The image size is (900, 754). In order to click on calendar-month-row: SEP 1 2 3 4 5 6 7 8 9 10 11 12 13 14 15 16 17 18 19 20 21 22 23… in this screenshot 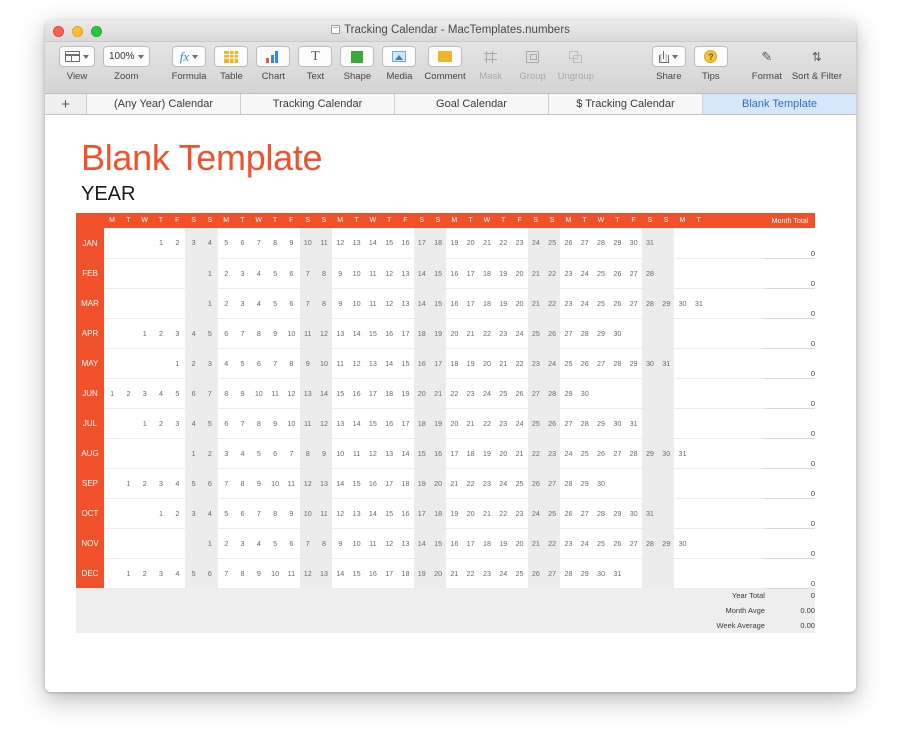, I will do `click(445, 483)`.